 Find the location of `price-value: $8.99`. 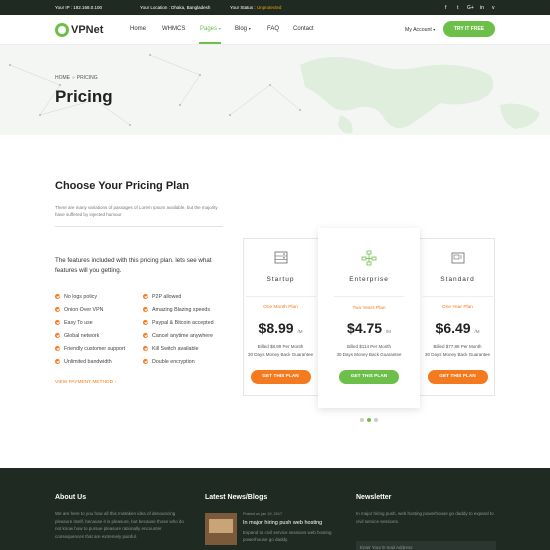

price-value: $8.99 is located at coordinates (276, 328).